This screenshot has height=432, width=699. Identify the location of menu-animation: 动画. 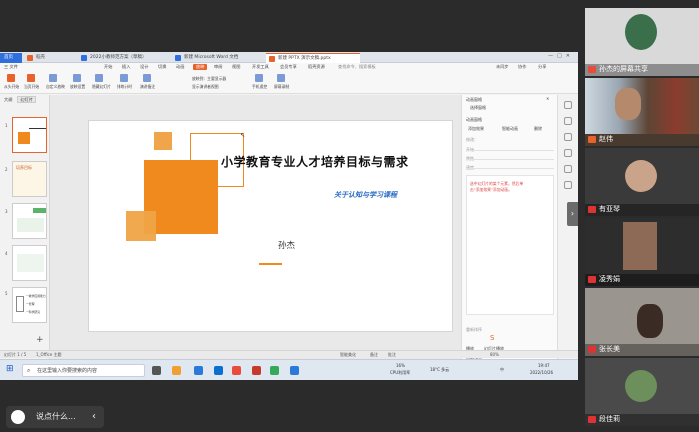
(180, 67).